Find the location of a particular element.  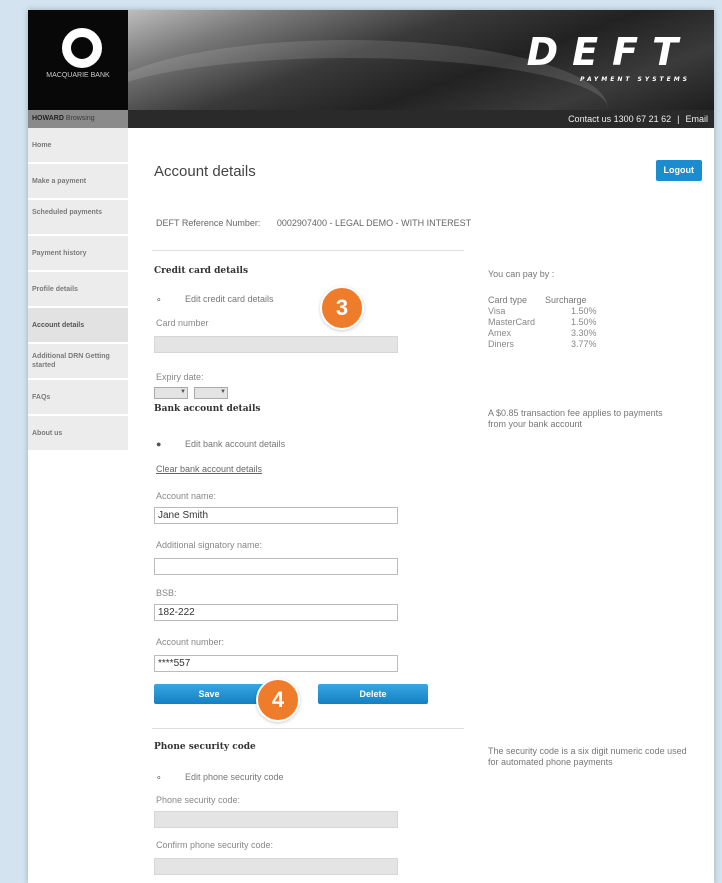

contact-phone: Contact us 1300 67 21 62 is located at coordinates (620, 119).